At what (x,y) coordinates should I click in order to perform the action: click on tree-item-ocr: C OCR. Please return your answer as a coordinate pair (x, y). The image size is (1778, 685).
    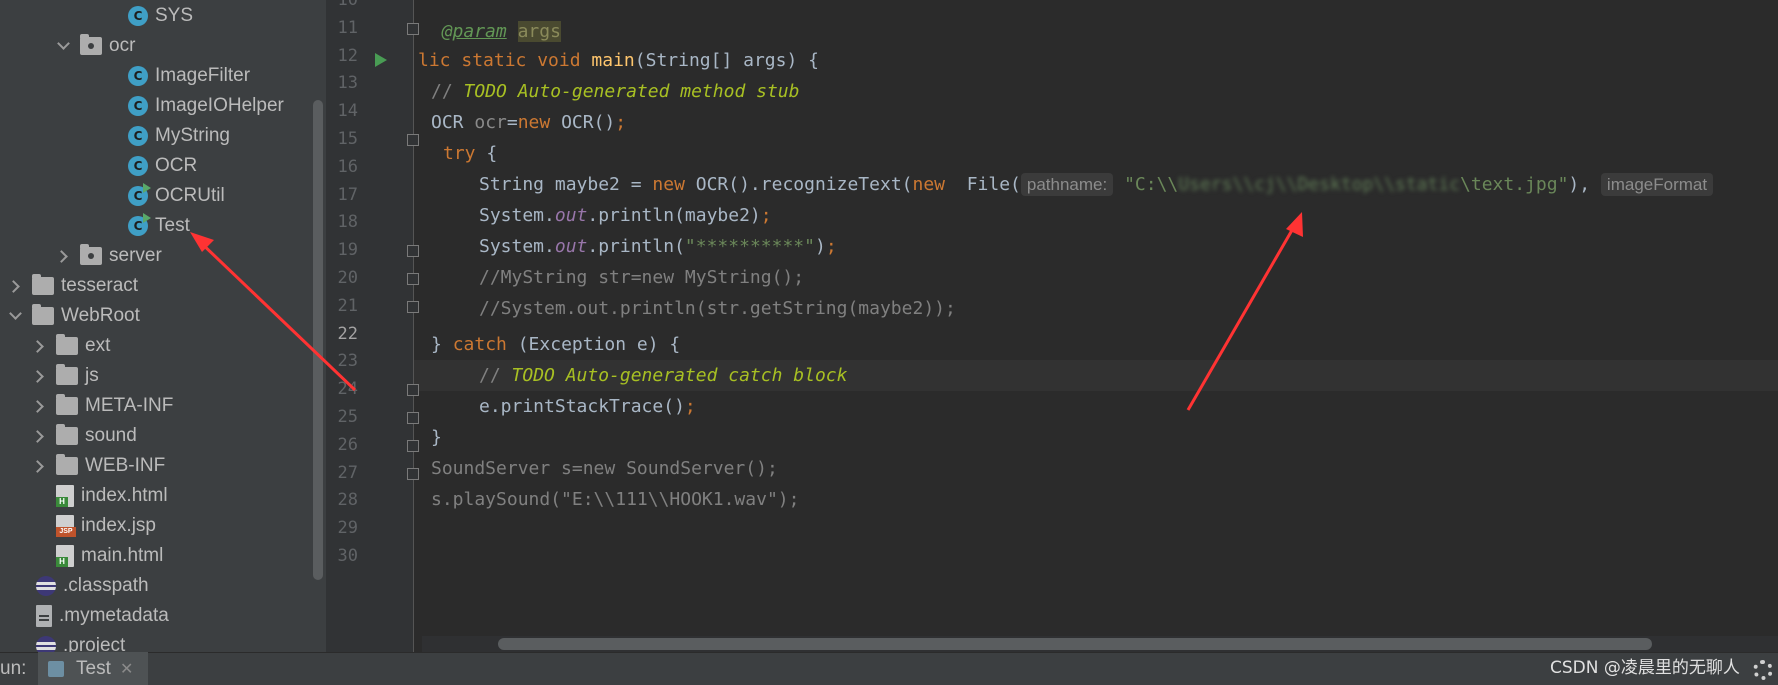
    Looking at the image, I should click on (155, 166).